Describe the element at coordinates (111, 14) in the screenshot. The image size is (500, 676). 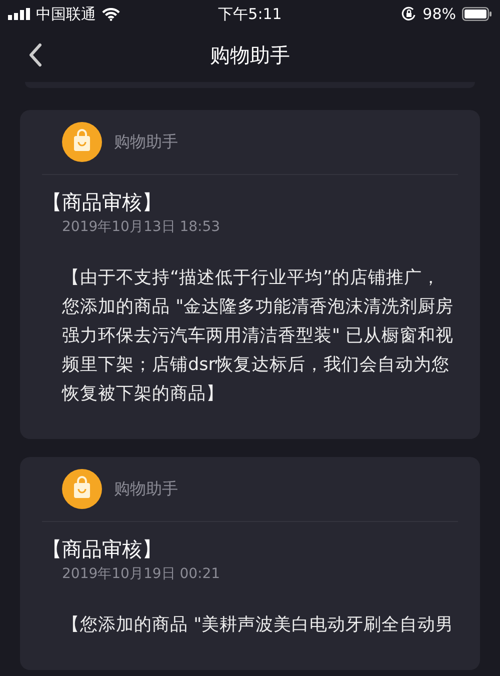
I see `wifi-icon` at that location.